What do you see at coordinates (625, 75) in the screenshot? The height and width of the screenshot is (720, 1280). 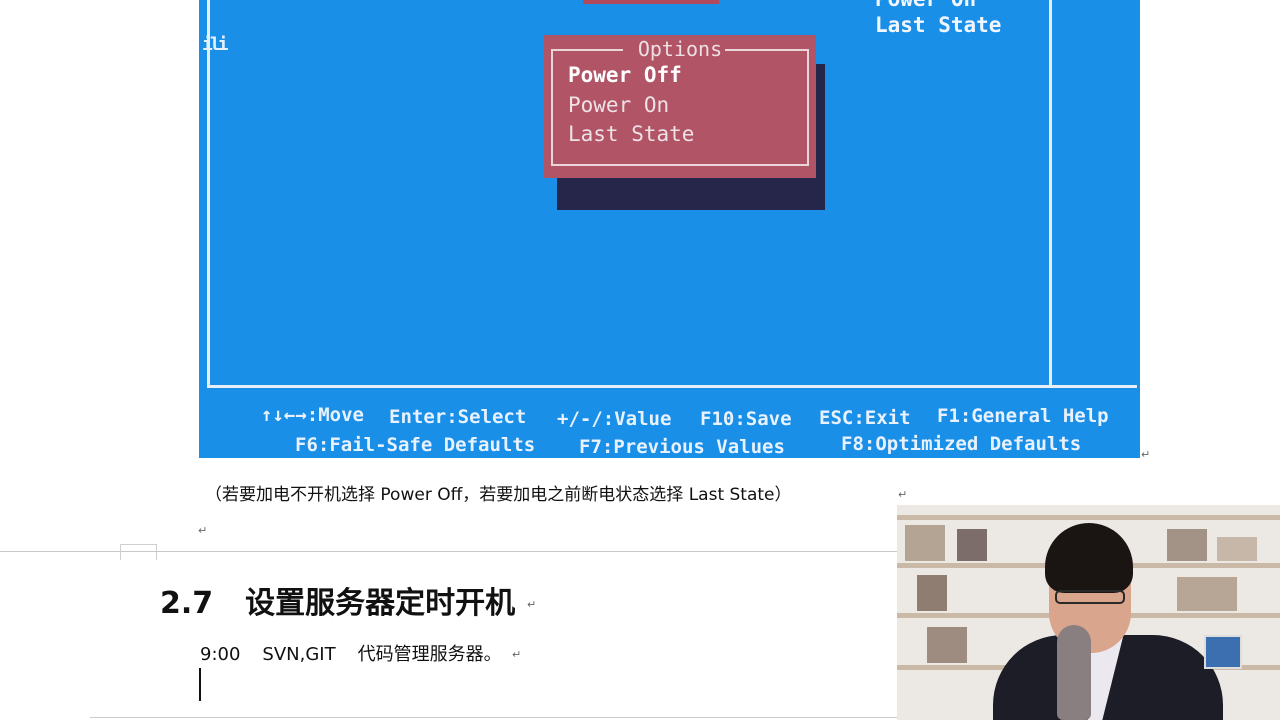 I see `option-power-off: Power Off` at bounding box center [625, 75].